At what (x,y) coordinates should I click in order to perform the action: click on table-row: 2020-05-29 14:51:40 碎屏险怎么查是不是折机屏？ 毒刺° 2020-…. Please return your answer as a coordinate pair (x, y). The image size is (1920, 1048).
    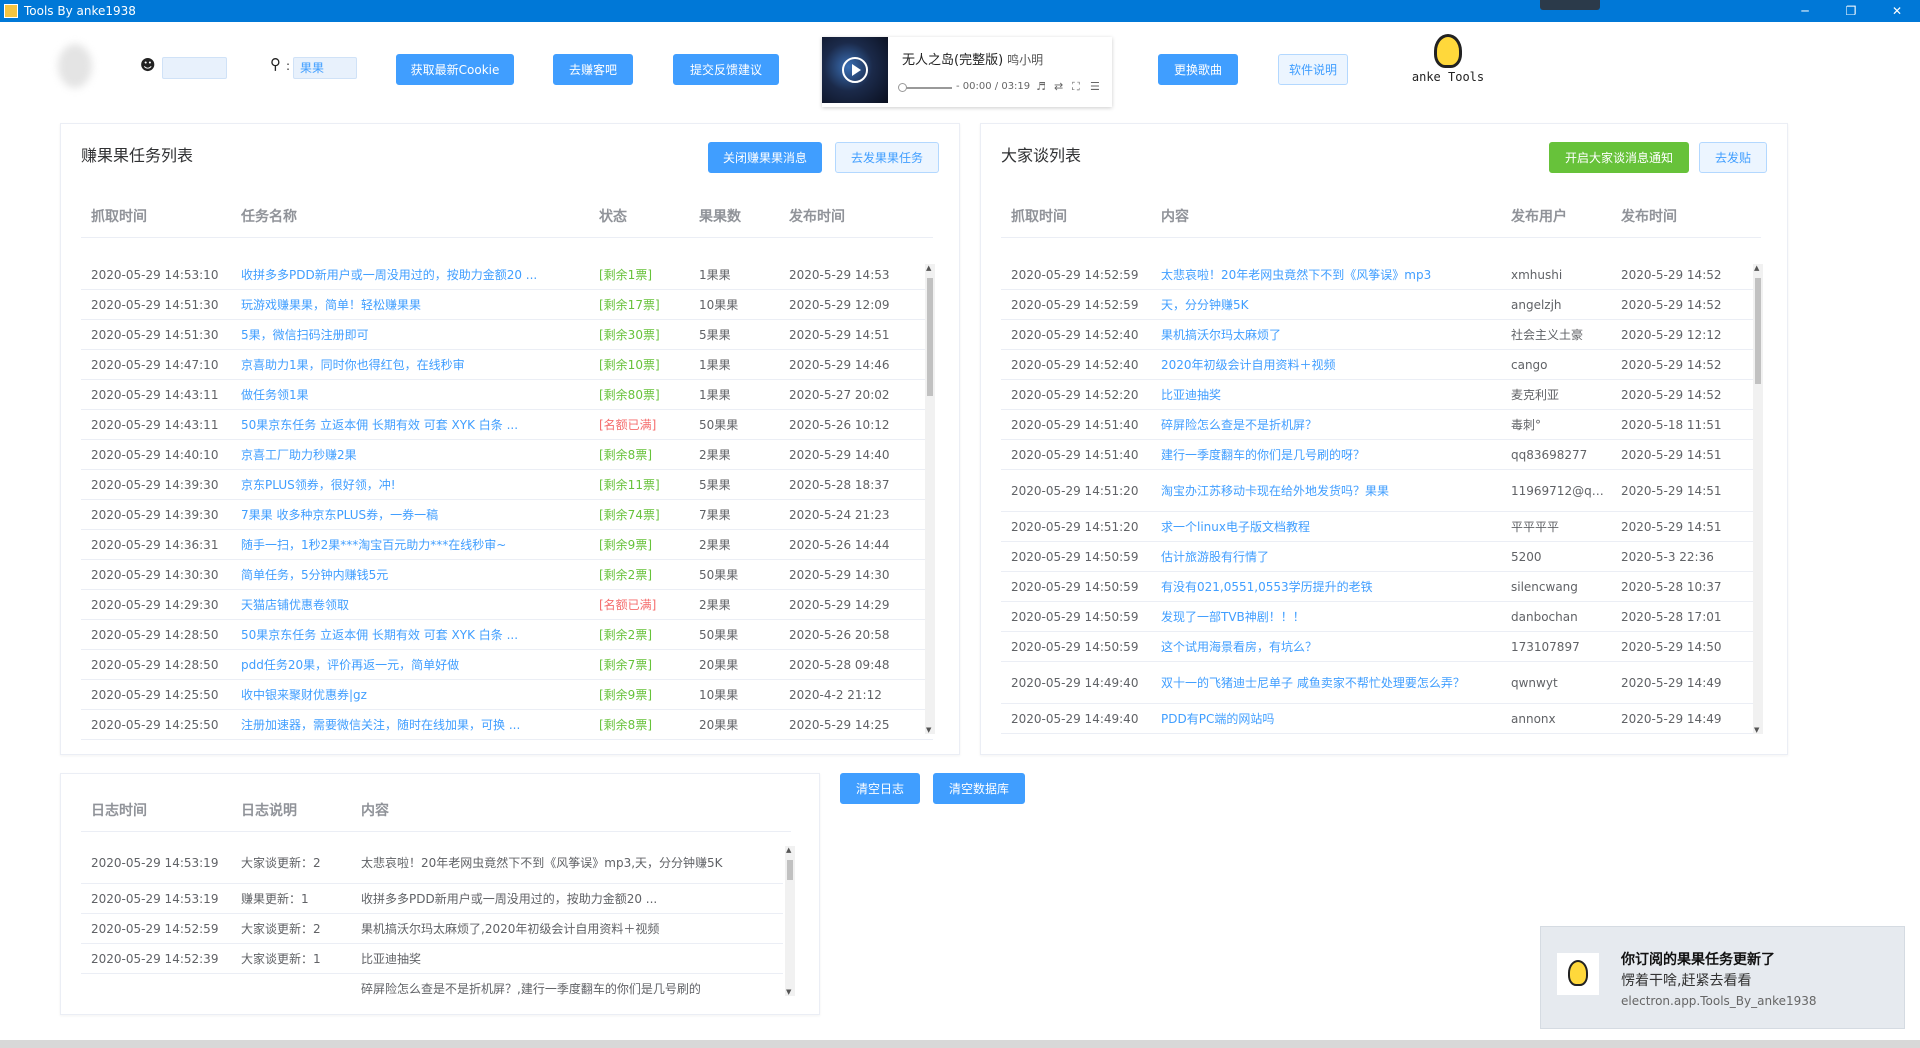
    Looking at the image, I should click on (1381, 425).